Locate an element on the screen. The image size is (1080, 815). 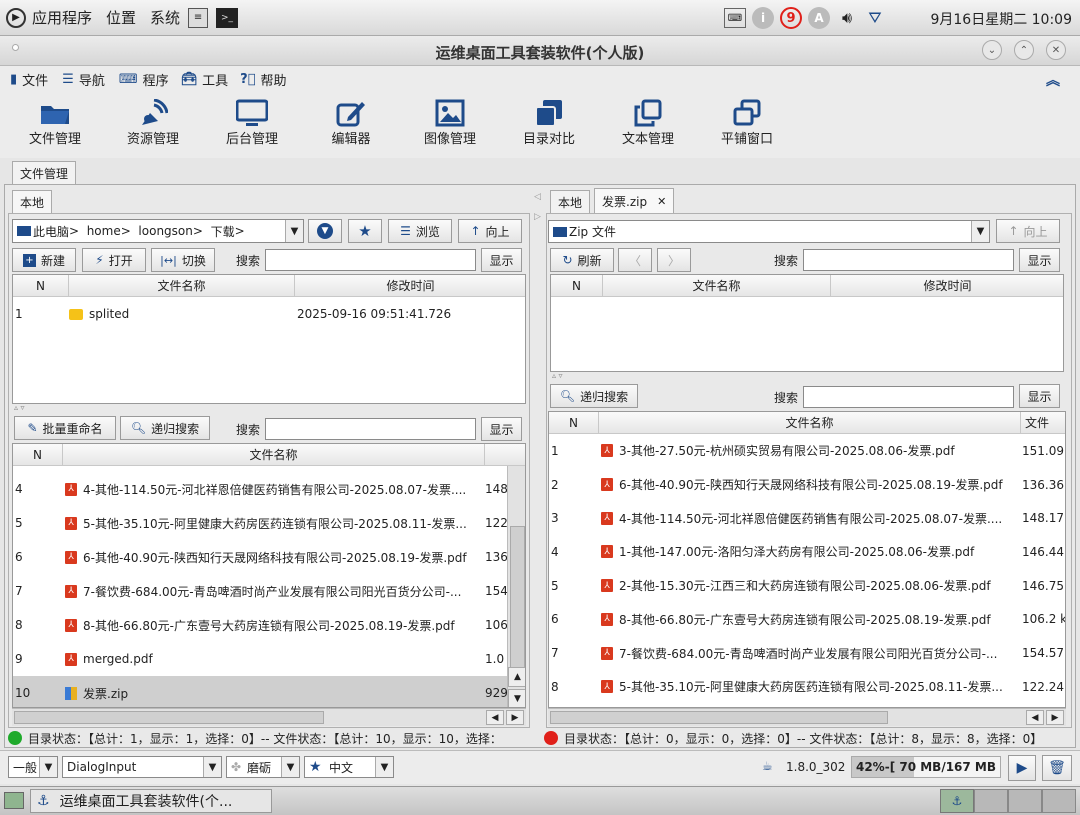
right-up-button: ↑ 向上 is located at coordinates (1028, 231).